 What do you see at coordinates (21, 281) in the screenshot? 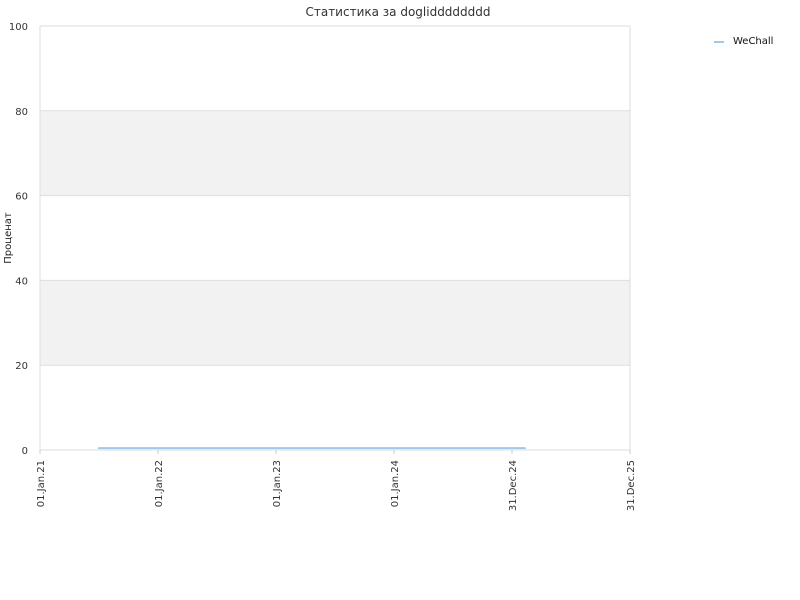
I see `y-tick-label: 40` at bounding box center [21, 281].